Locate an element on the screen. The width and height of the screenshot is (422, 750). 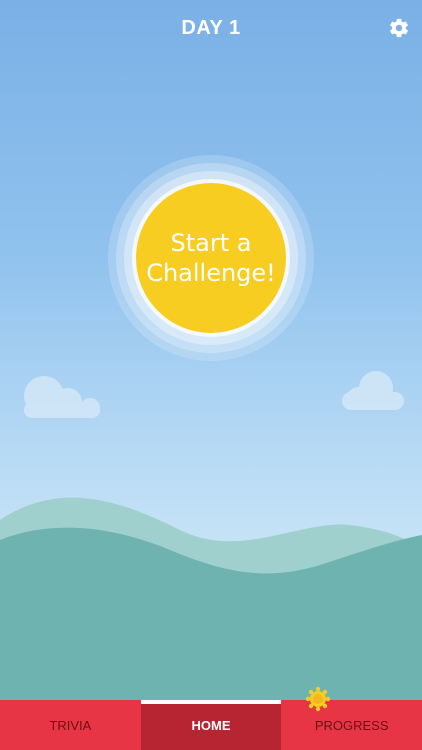
tab-home: HOME is located at coordinates (211, 725).